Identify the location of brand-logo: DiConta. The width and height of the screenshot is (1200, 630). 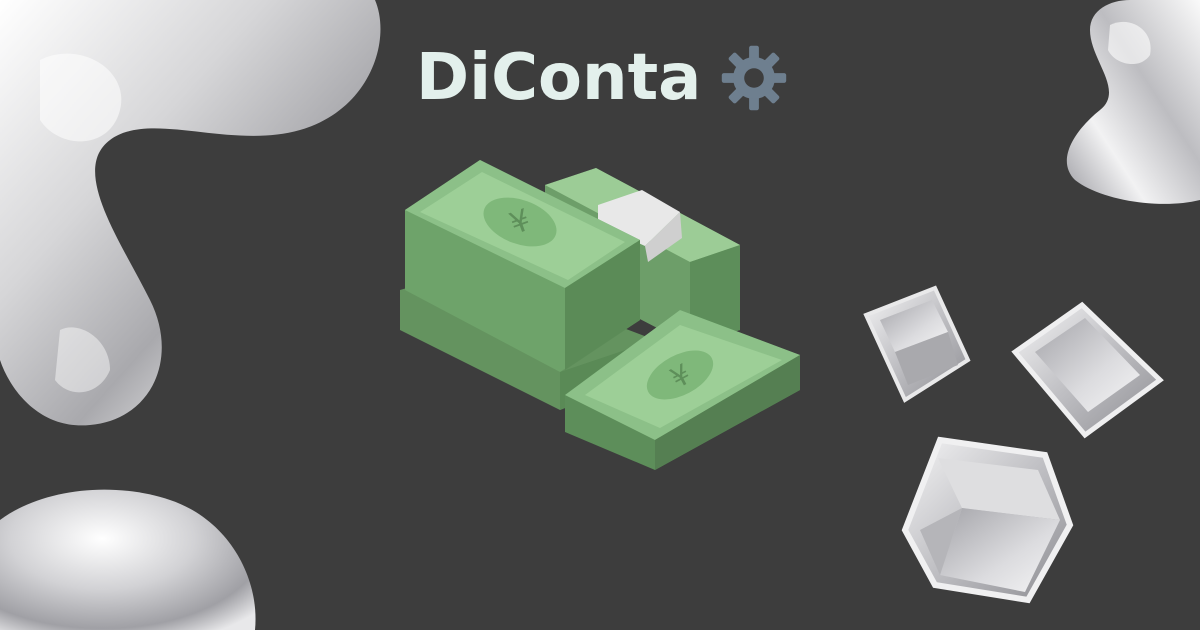
(602, 78).